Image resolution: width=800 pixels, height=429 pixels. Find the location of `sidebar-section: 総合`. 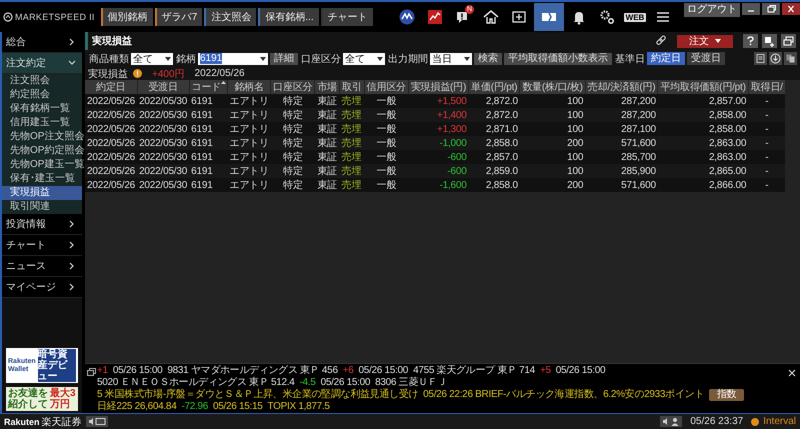

sidebar-section: 総合 is located at coordinates (42, 42).